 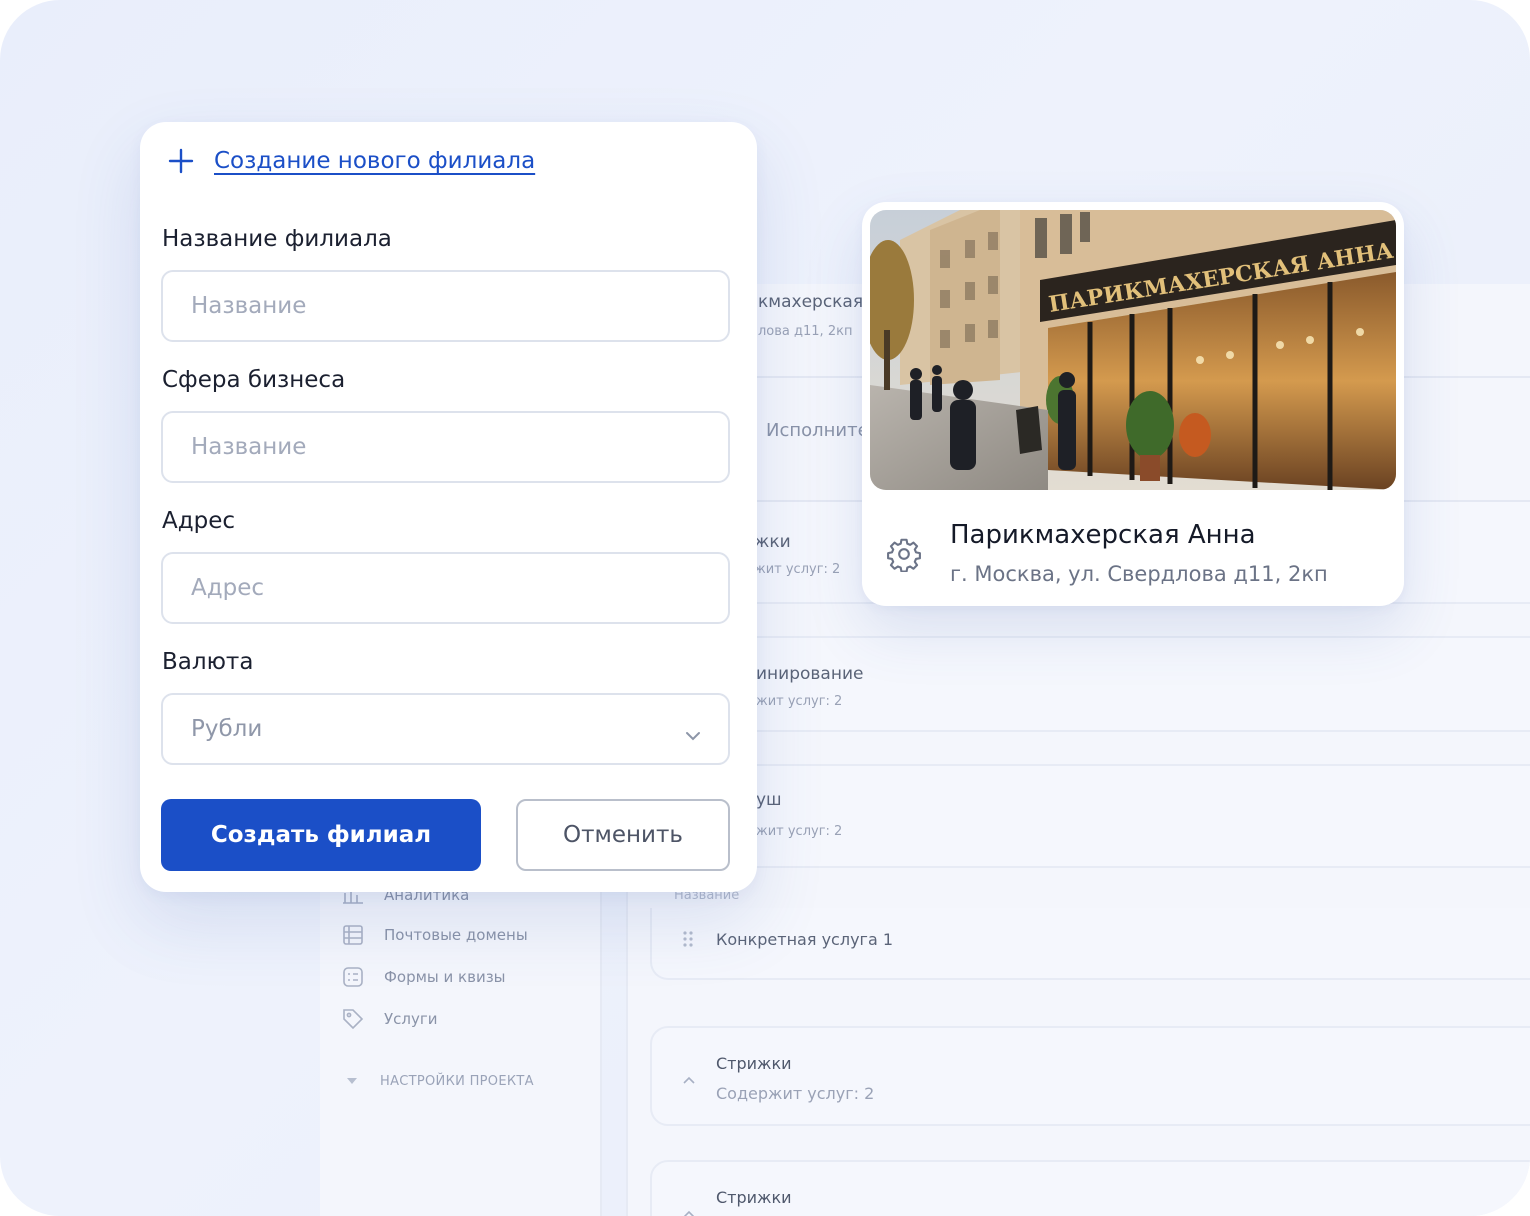 I want to click on business-sphere-field, so click(x=445, y=447).